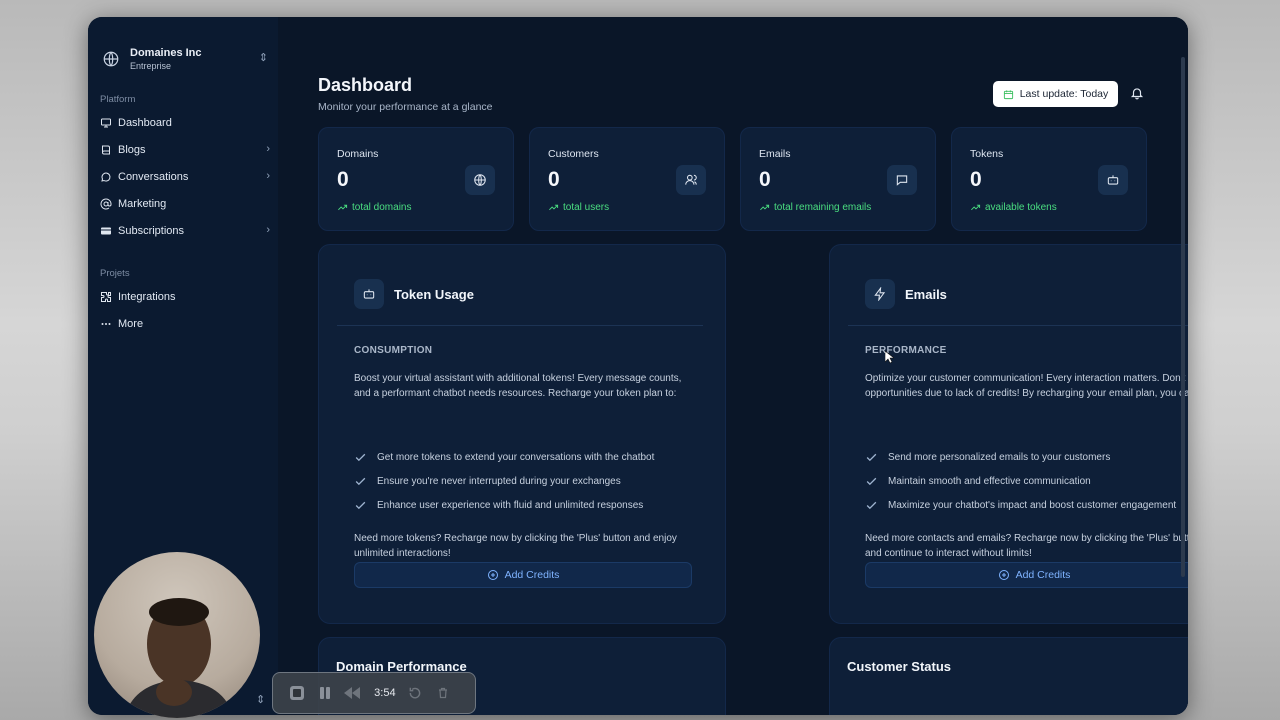 Image resolution: width=1280 pixels, height=720 pixels. What do you see at coordinates (899, 666) in the screenshot?
I see `card-title: Customer Status` at bounding box center [899, 666].